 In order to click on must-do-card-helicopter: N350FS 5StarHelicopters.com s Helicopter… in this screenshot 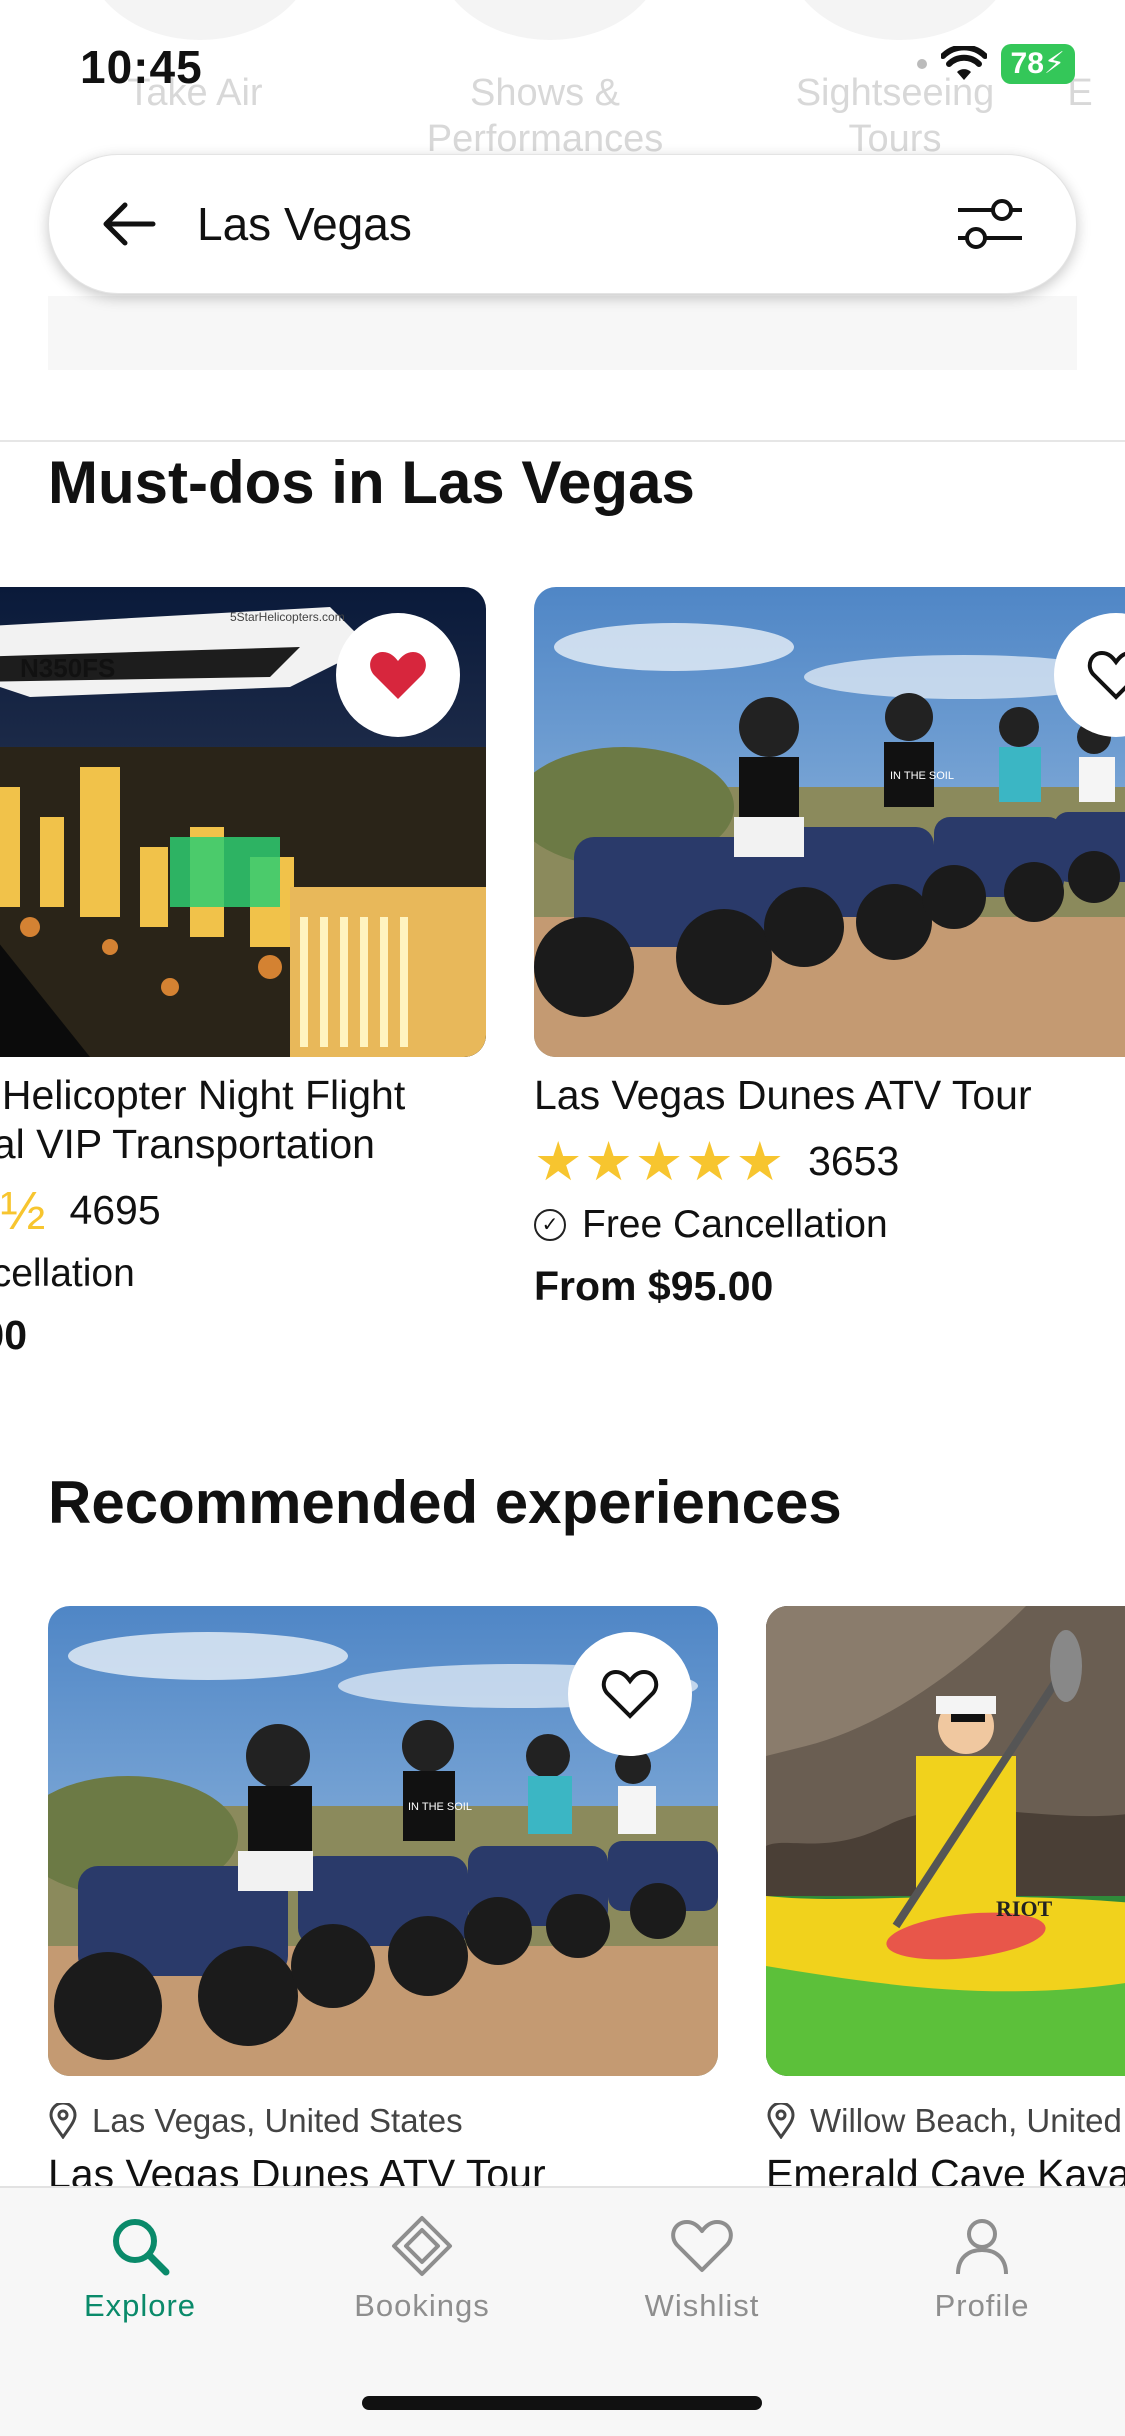, I will do `click(243, 973)`.